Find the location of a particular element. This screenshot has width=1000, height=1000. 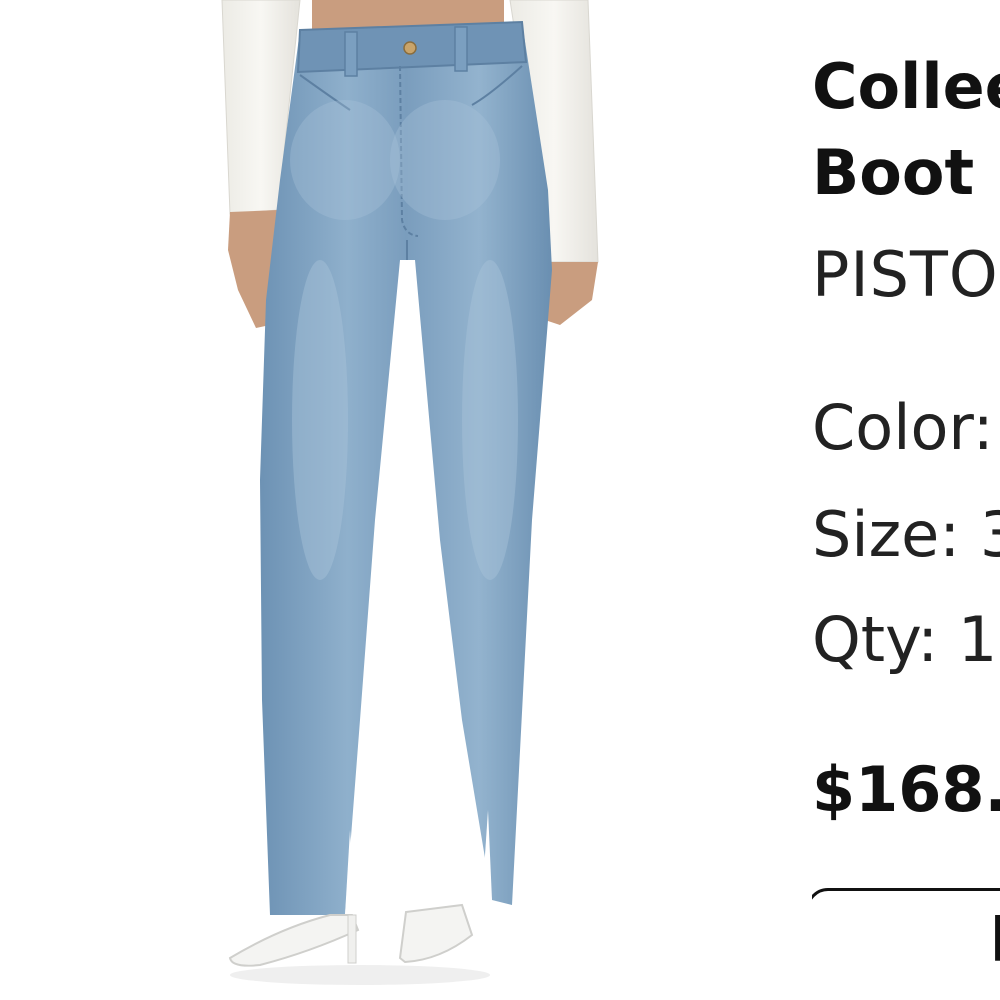

remove-button-label: R is located at coordinates (994, 940).